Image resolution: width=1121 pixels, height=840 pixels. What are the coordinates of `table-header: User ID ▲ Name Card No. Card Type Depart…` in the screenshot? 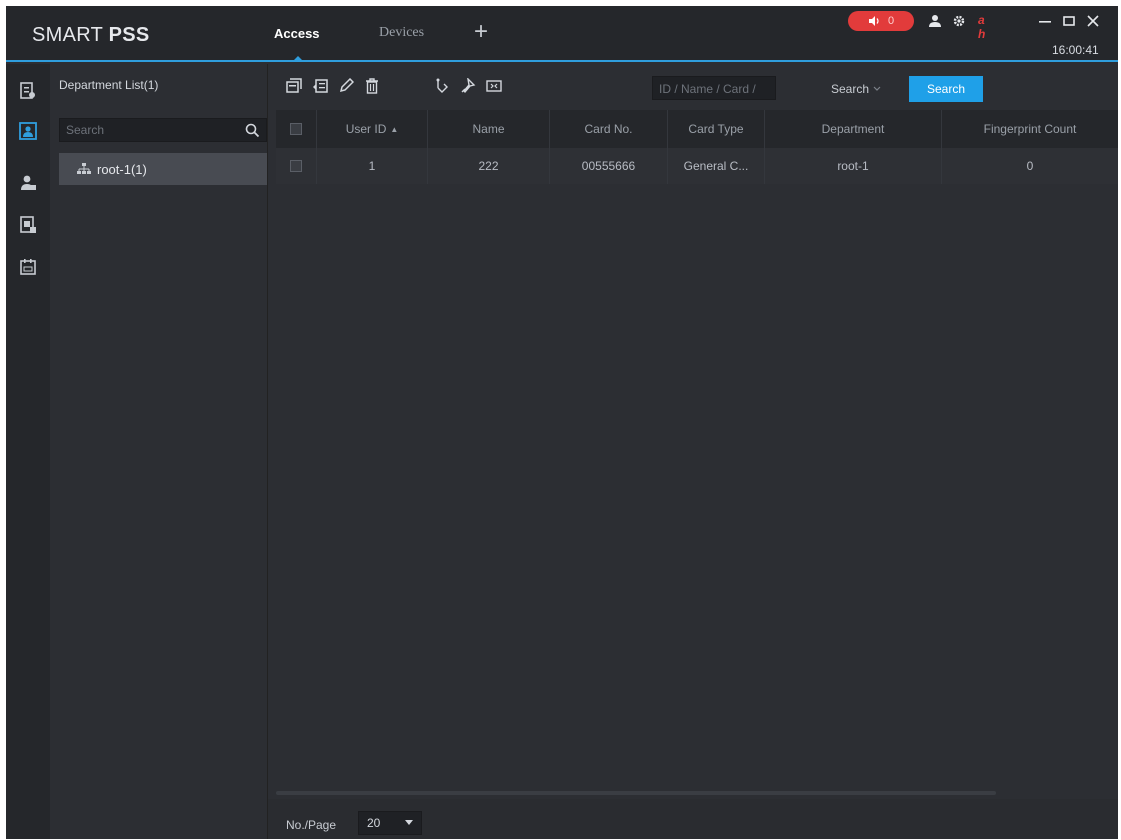 It's located at (697, 129).